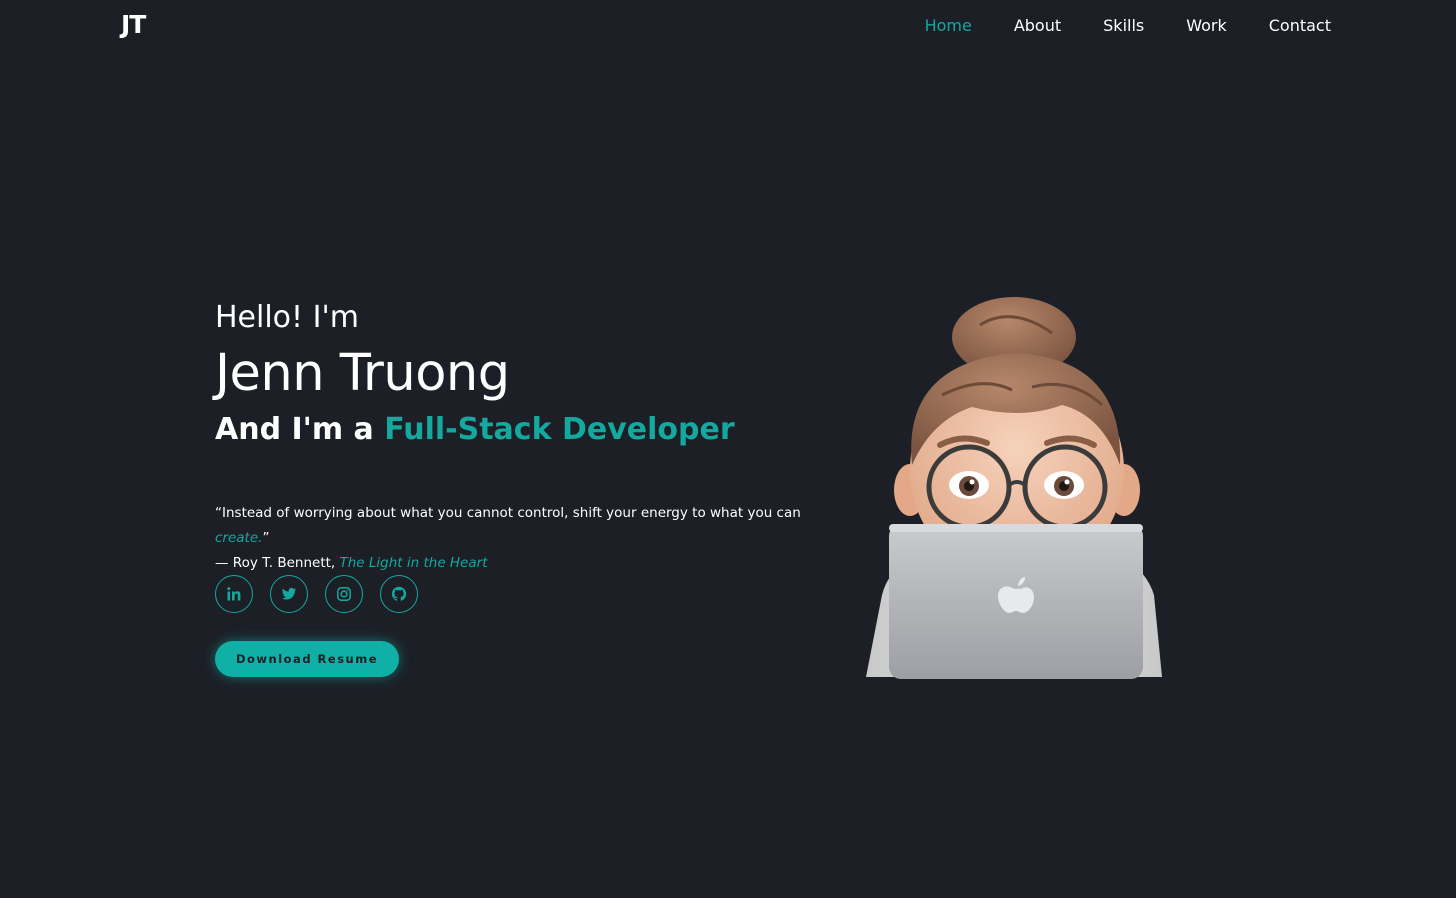 This screenshot has width=1456, height=898. I want to click on instagram-icon, so click(344, 594).